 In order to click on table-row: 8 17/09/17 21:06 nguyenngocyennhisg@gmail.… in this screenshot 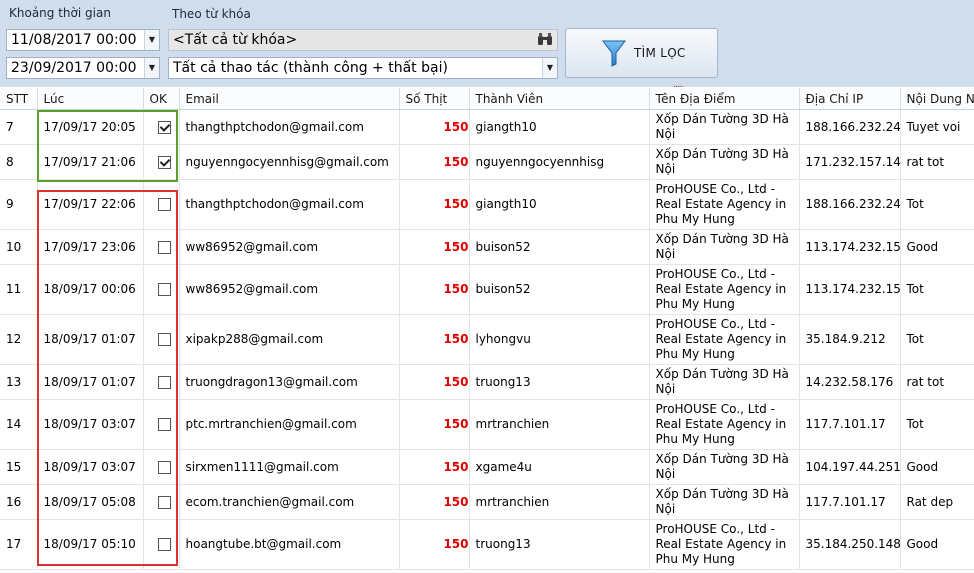, I will do `click(487, 162)`.